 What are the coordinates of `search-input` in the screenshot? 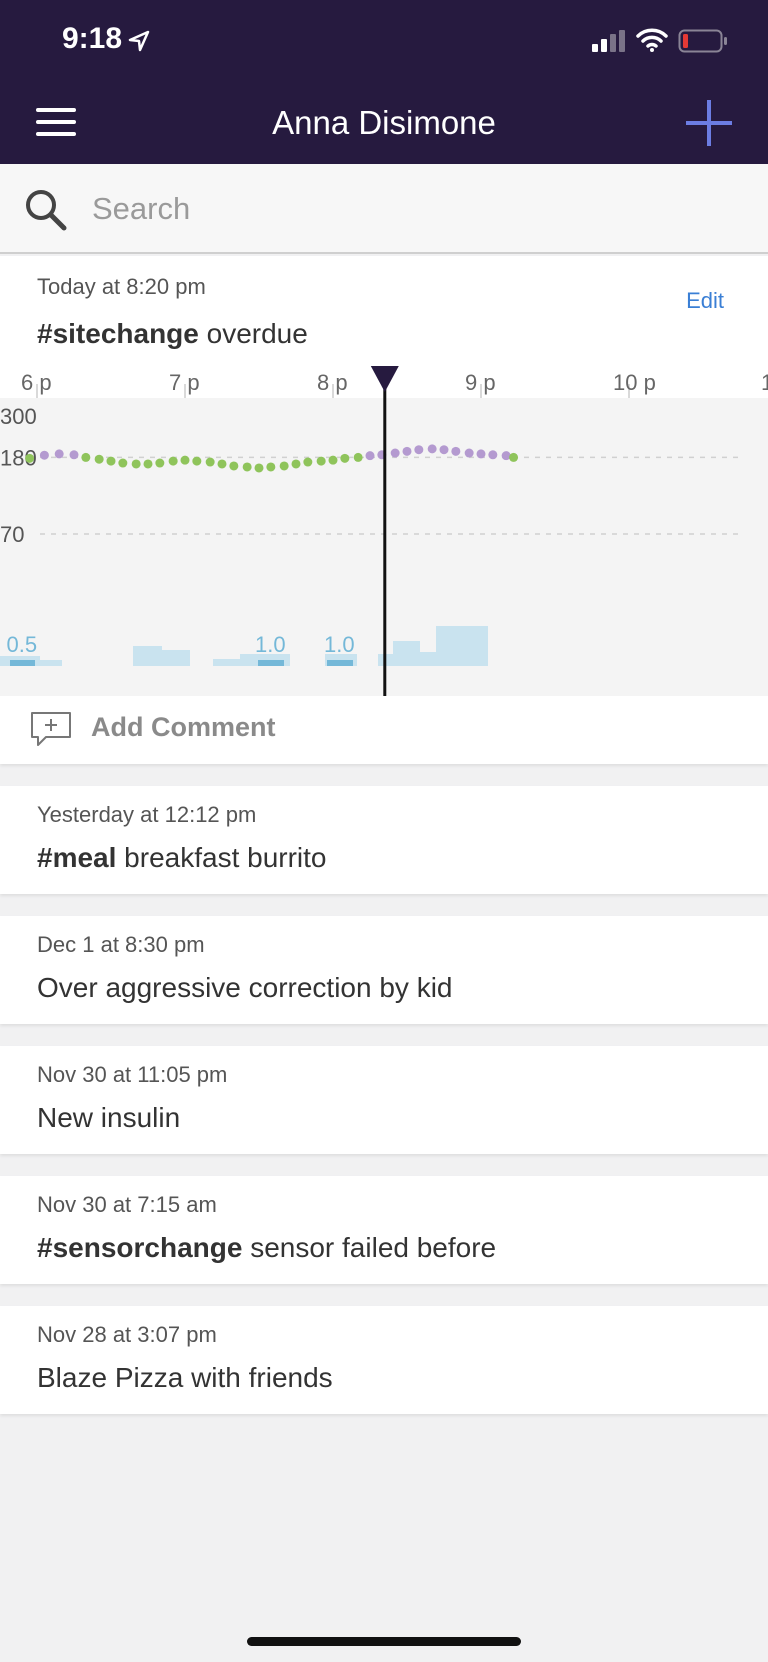 It's located at (412, 209).